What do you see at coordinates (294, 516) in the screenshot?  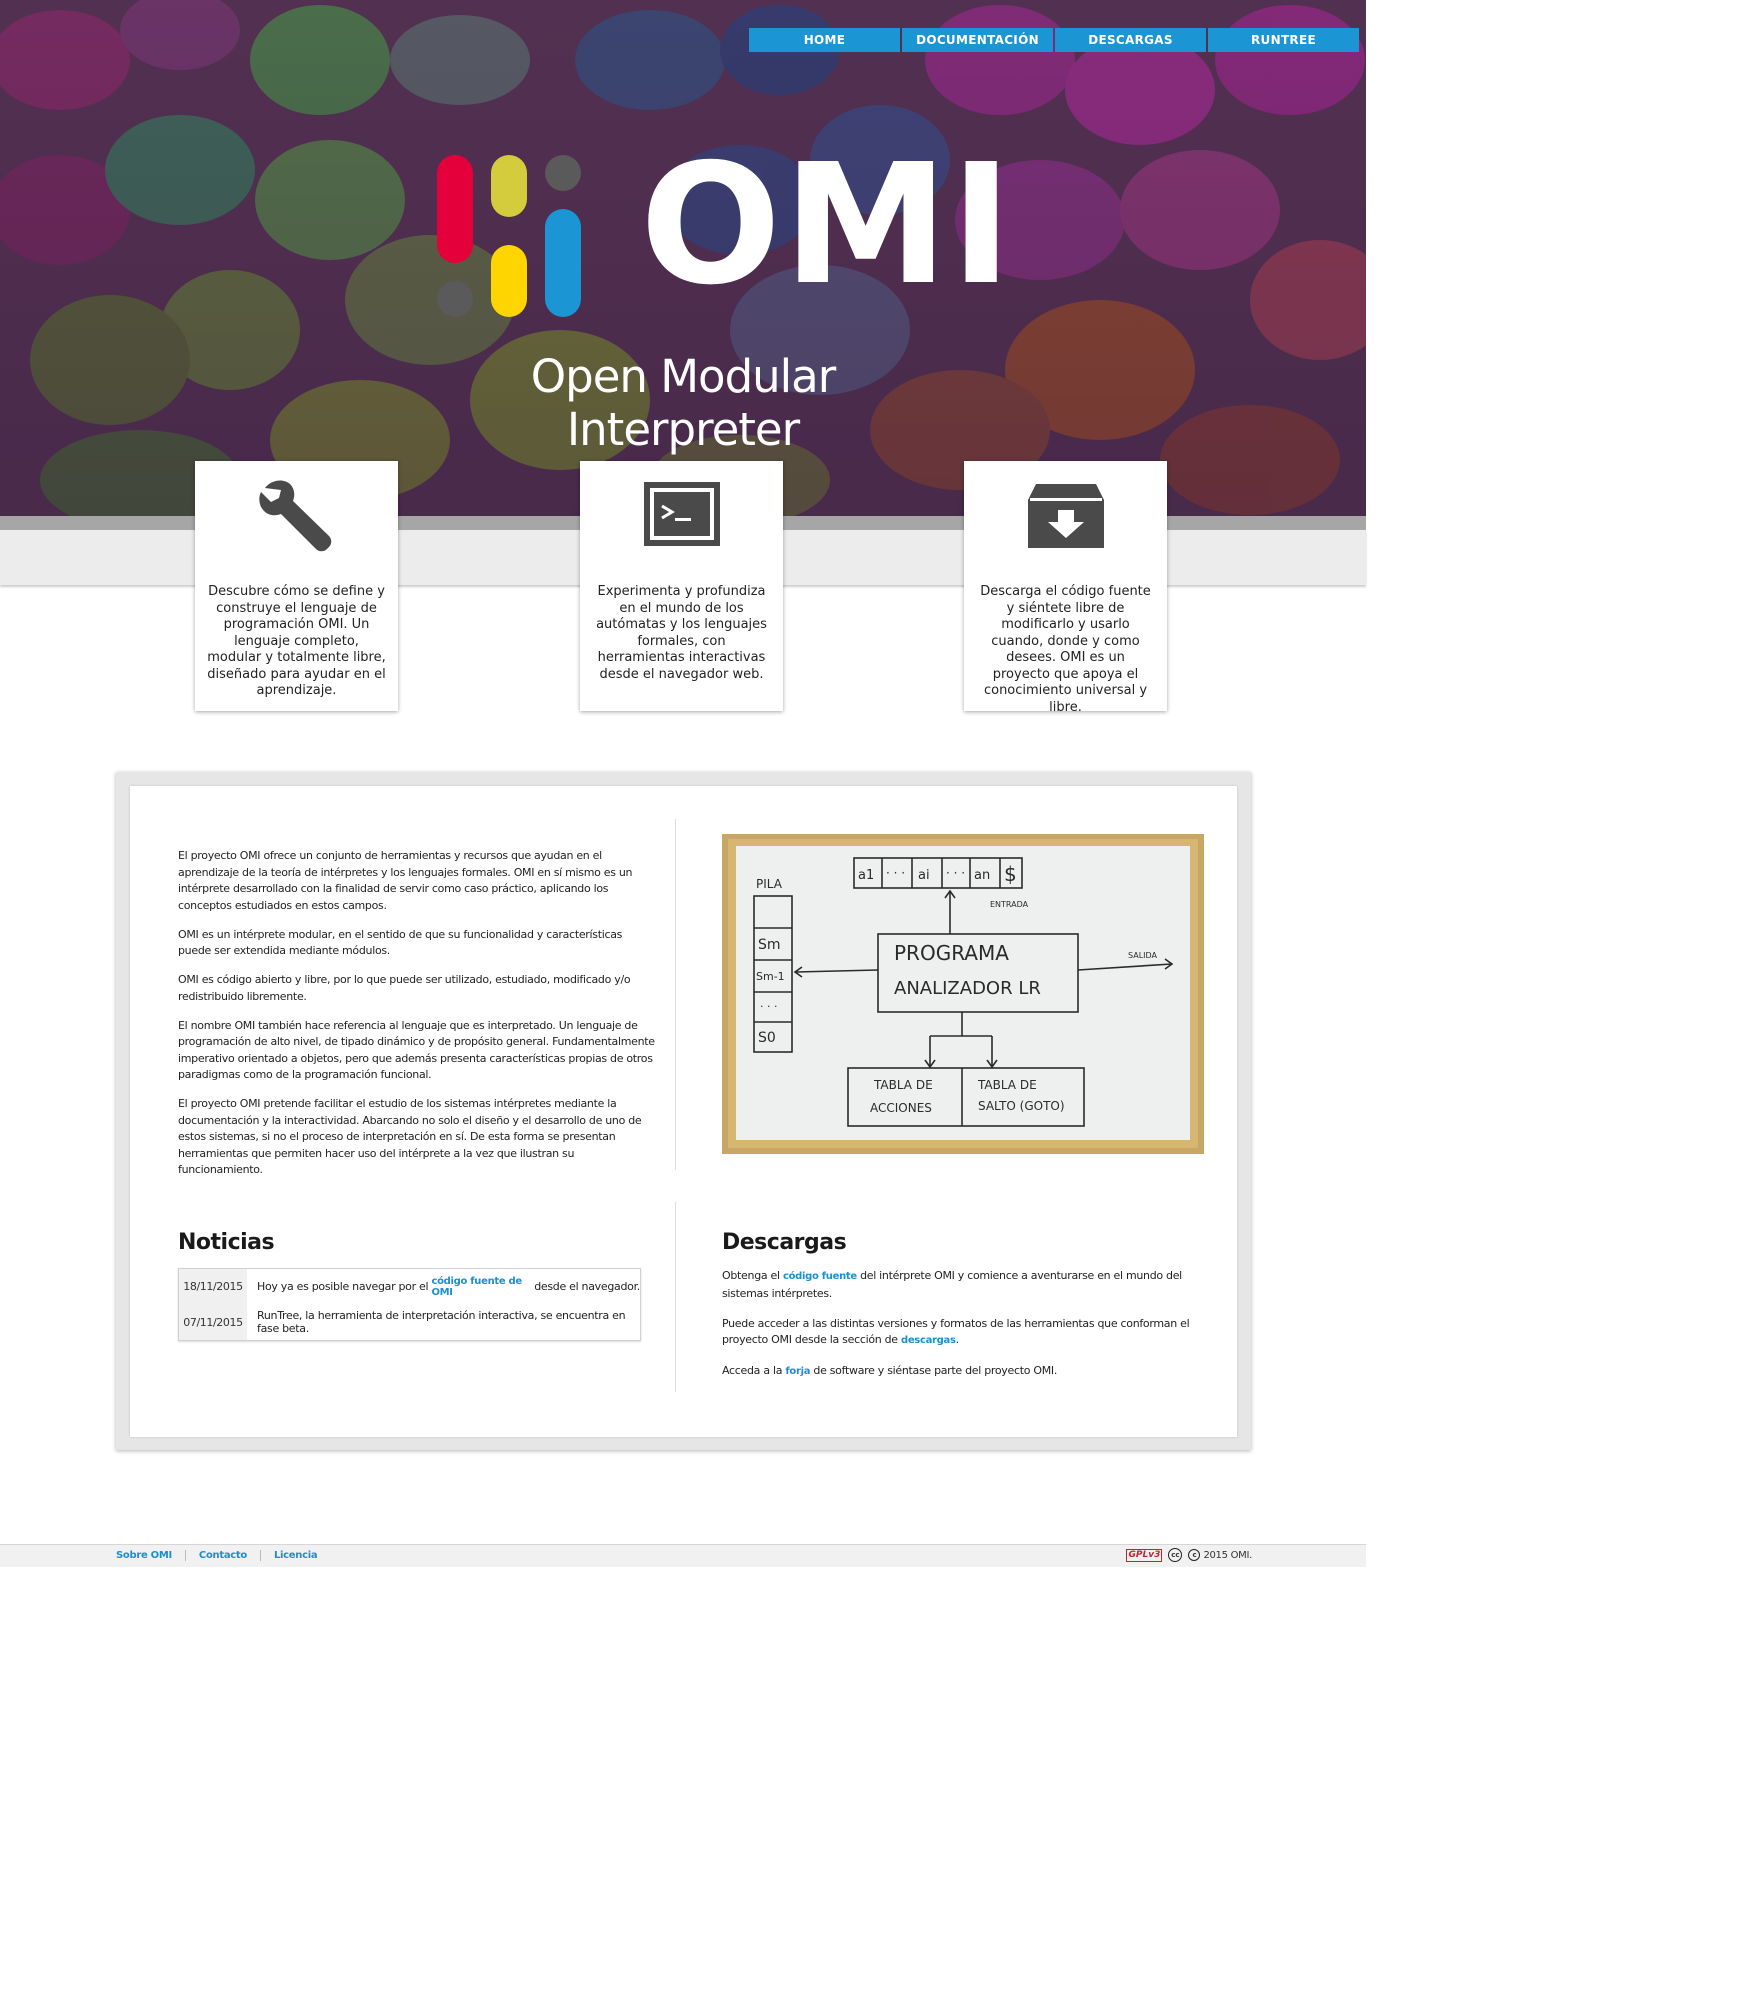 I see `wrench-icon` at bounding box center [294, 516].